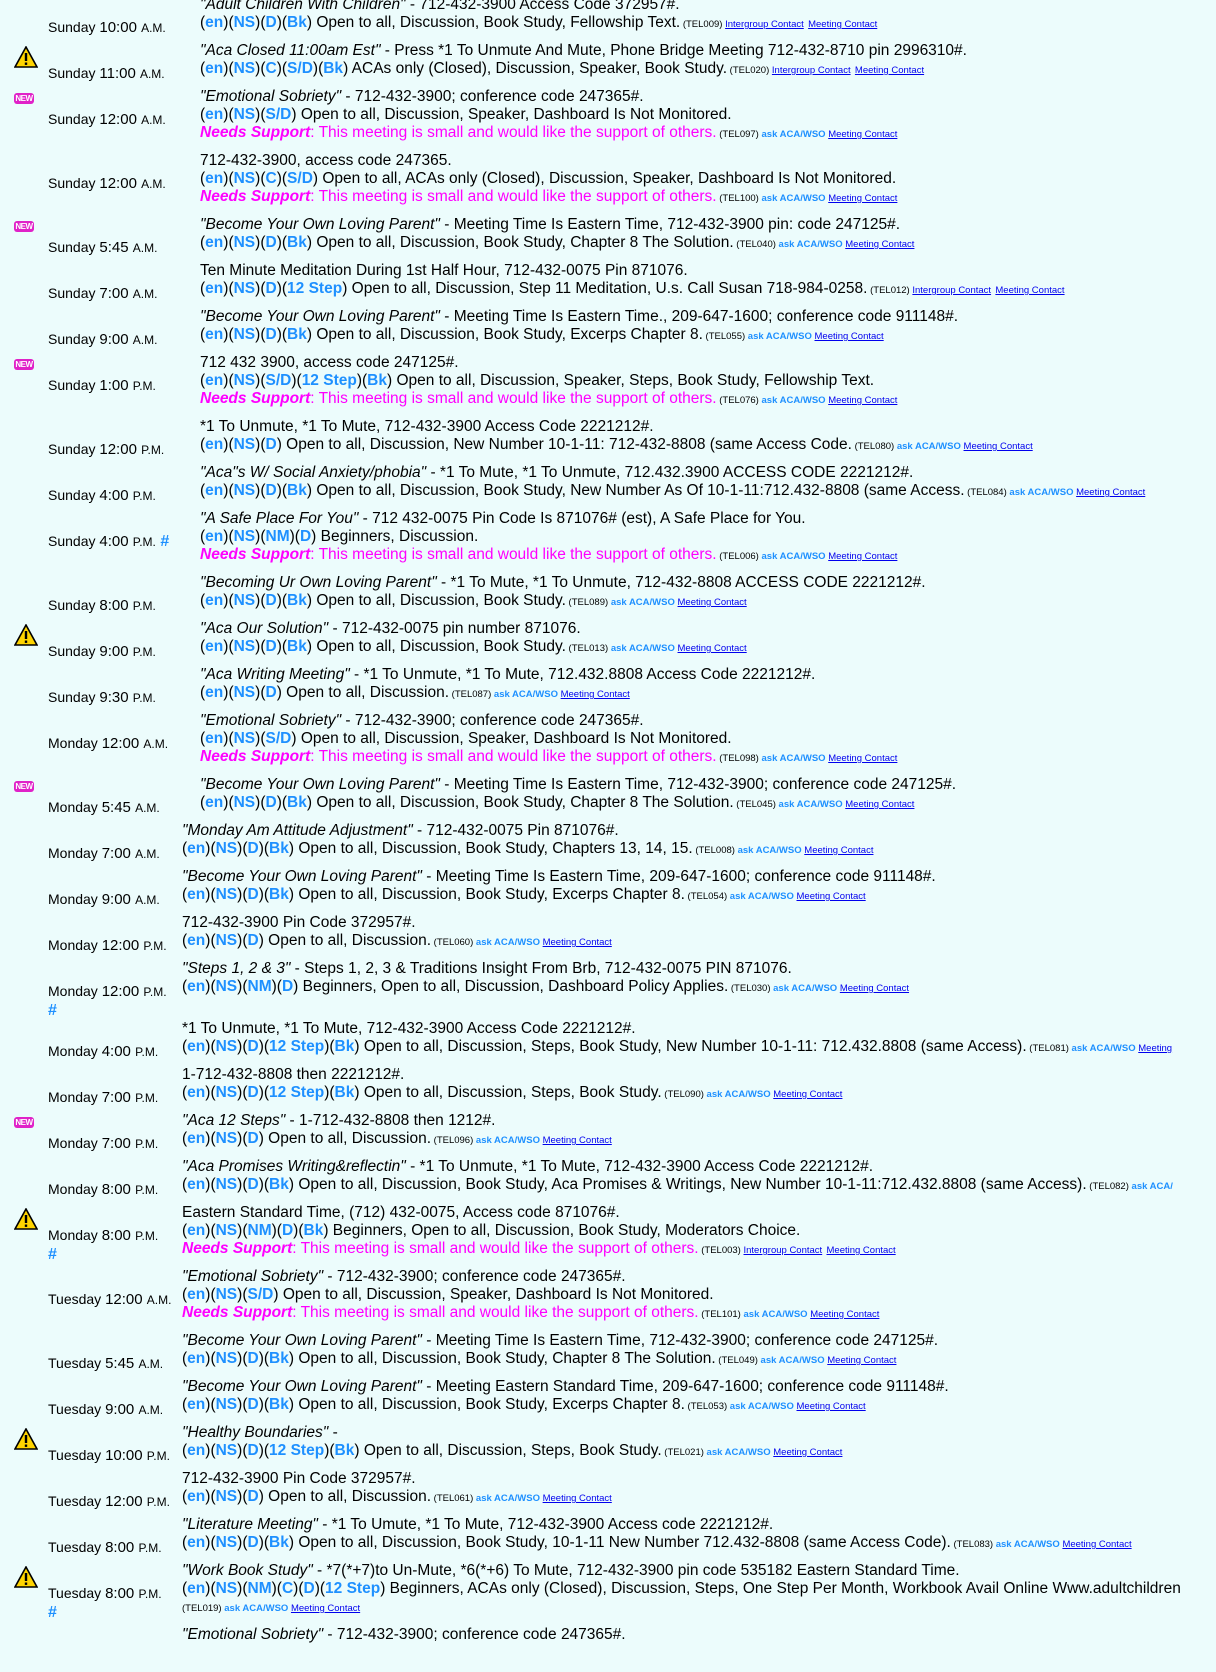 This screenshot has height=1672, width=1216. What do you see at coordinates (1155, 1048) in the screenshot?
I see `meeting-link: Meeting` at bounding box center [1155, 1048].